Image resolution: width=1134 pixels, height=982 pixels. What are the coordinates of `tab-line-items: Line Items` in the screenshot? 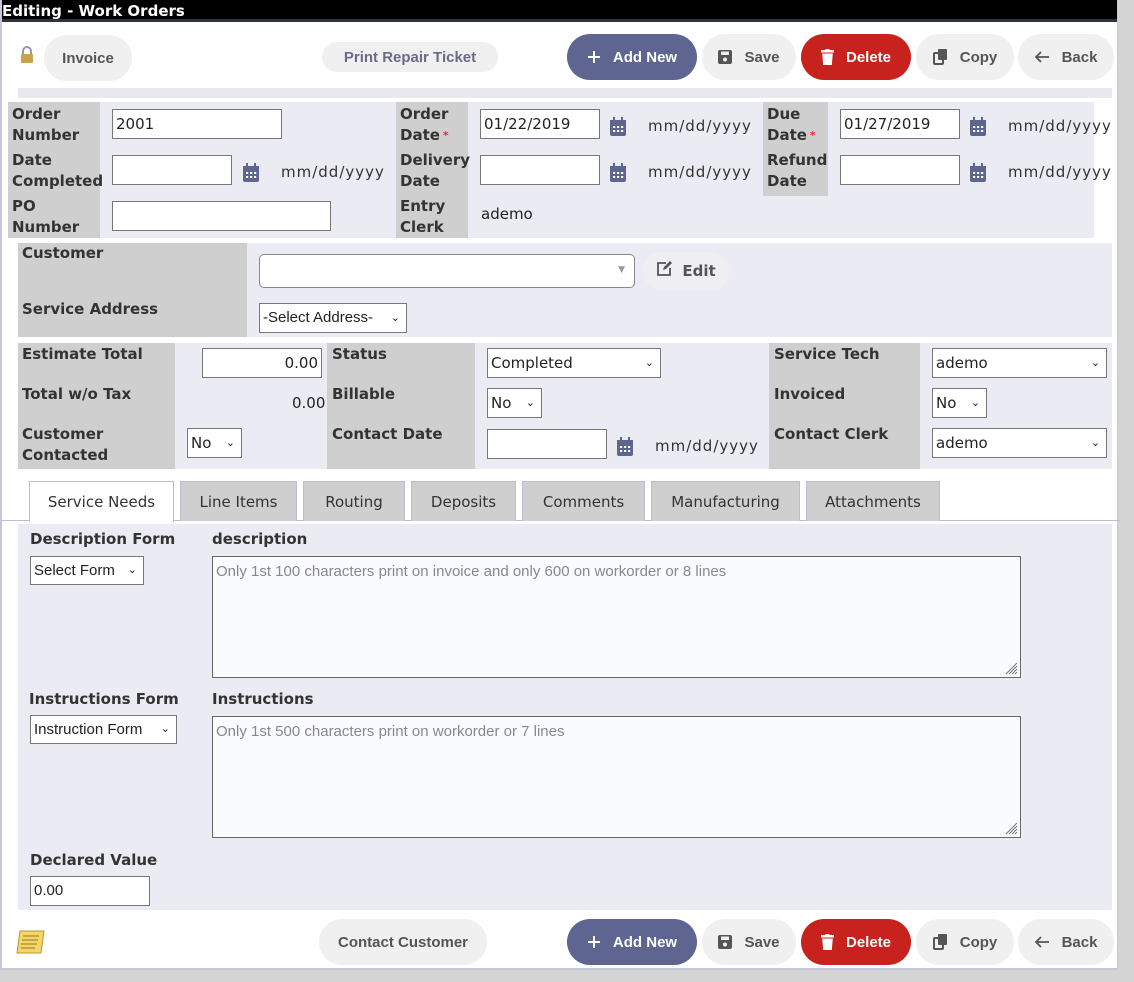 It's located at (238, 501).